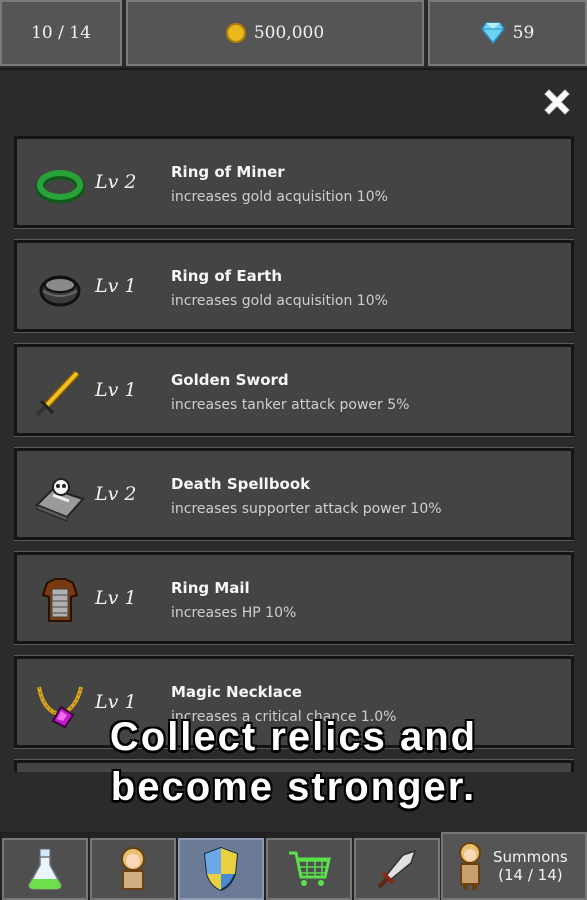 This screenshot has width=587, height=900. What do you see at coordinates (294, 598) in the screenshot?
I see `relic-item-ring-mail: Lv 1 Ring Mail increases HP 10%` at bounding box center [294, 598].